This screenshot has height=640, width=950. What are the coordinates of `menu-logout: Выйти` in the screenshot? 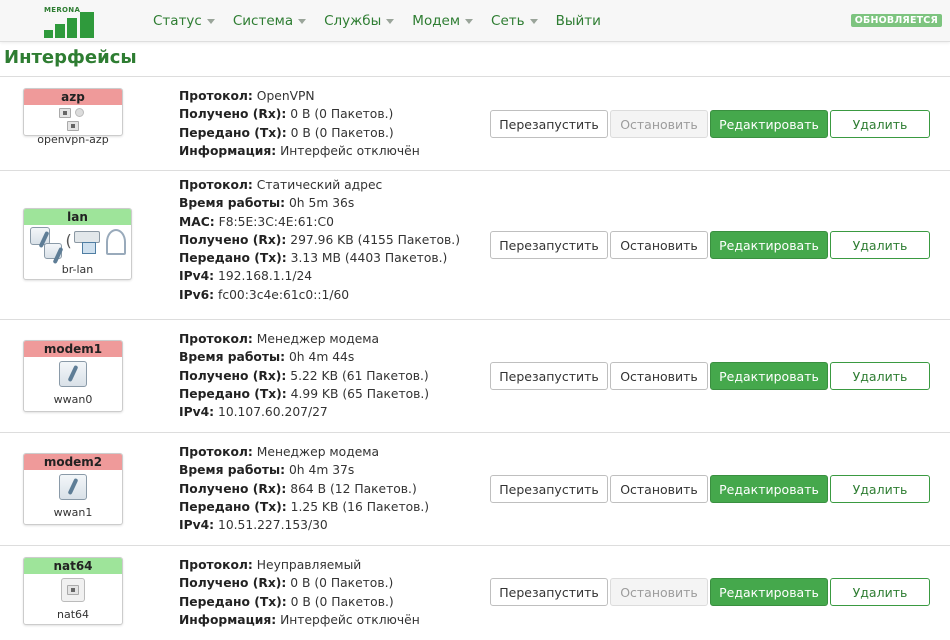 It's located at (578, 21).